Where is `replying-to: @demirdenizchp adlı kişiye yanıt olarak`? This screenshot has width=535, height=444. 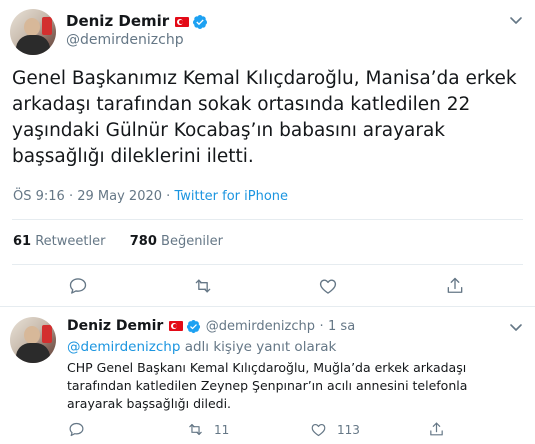 replying-to: @demirdenizchp adlı kişiye yanıt olarak is located at coordinates (294, 347).